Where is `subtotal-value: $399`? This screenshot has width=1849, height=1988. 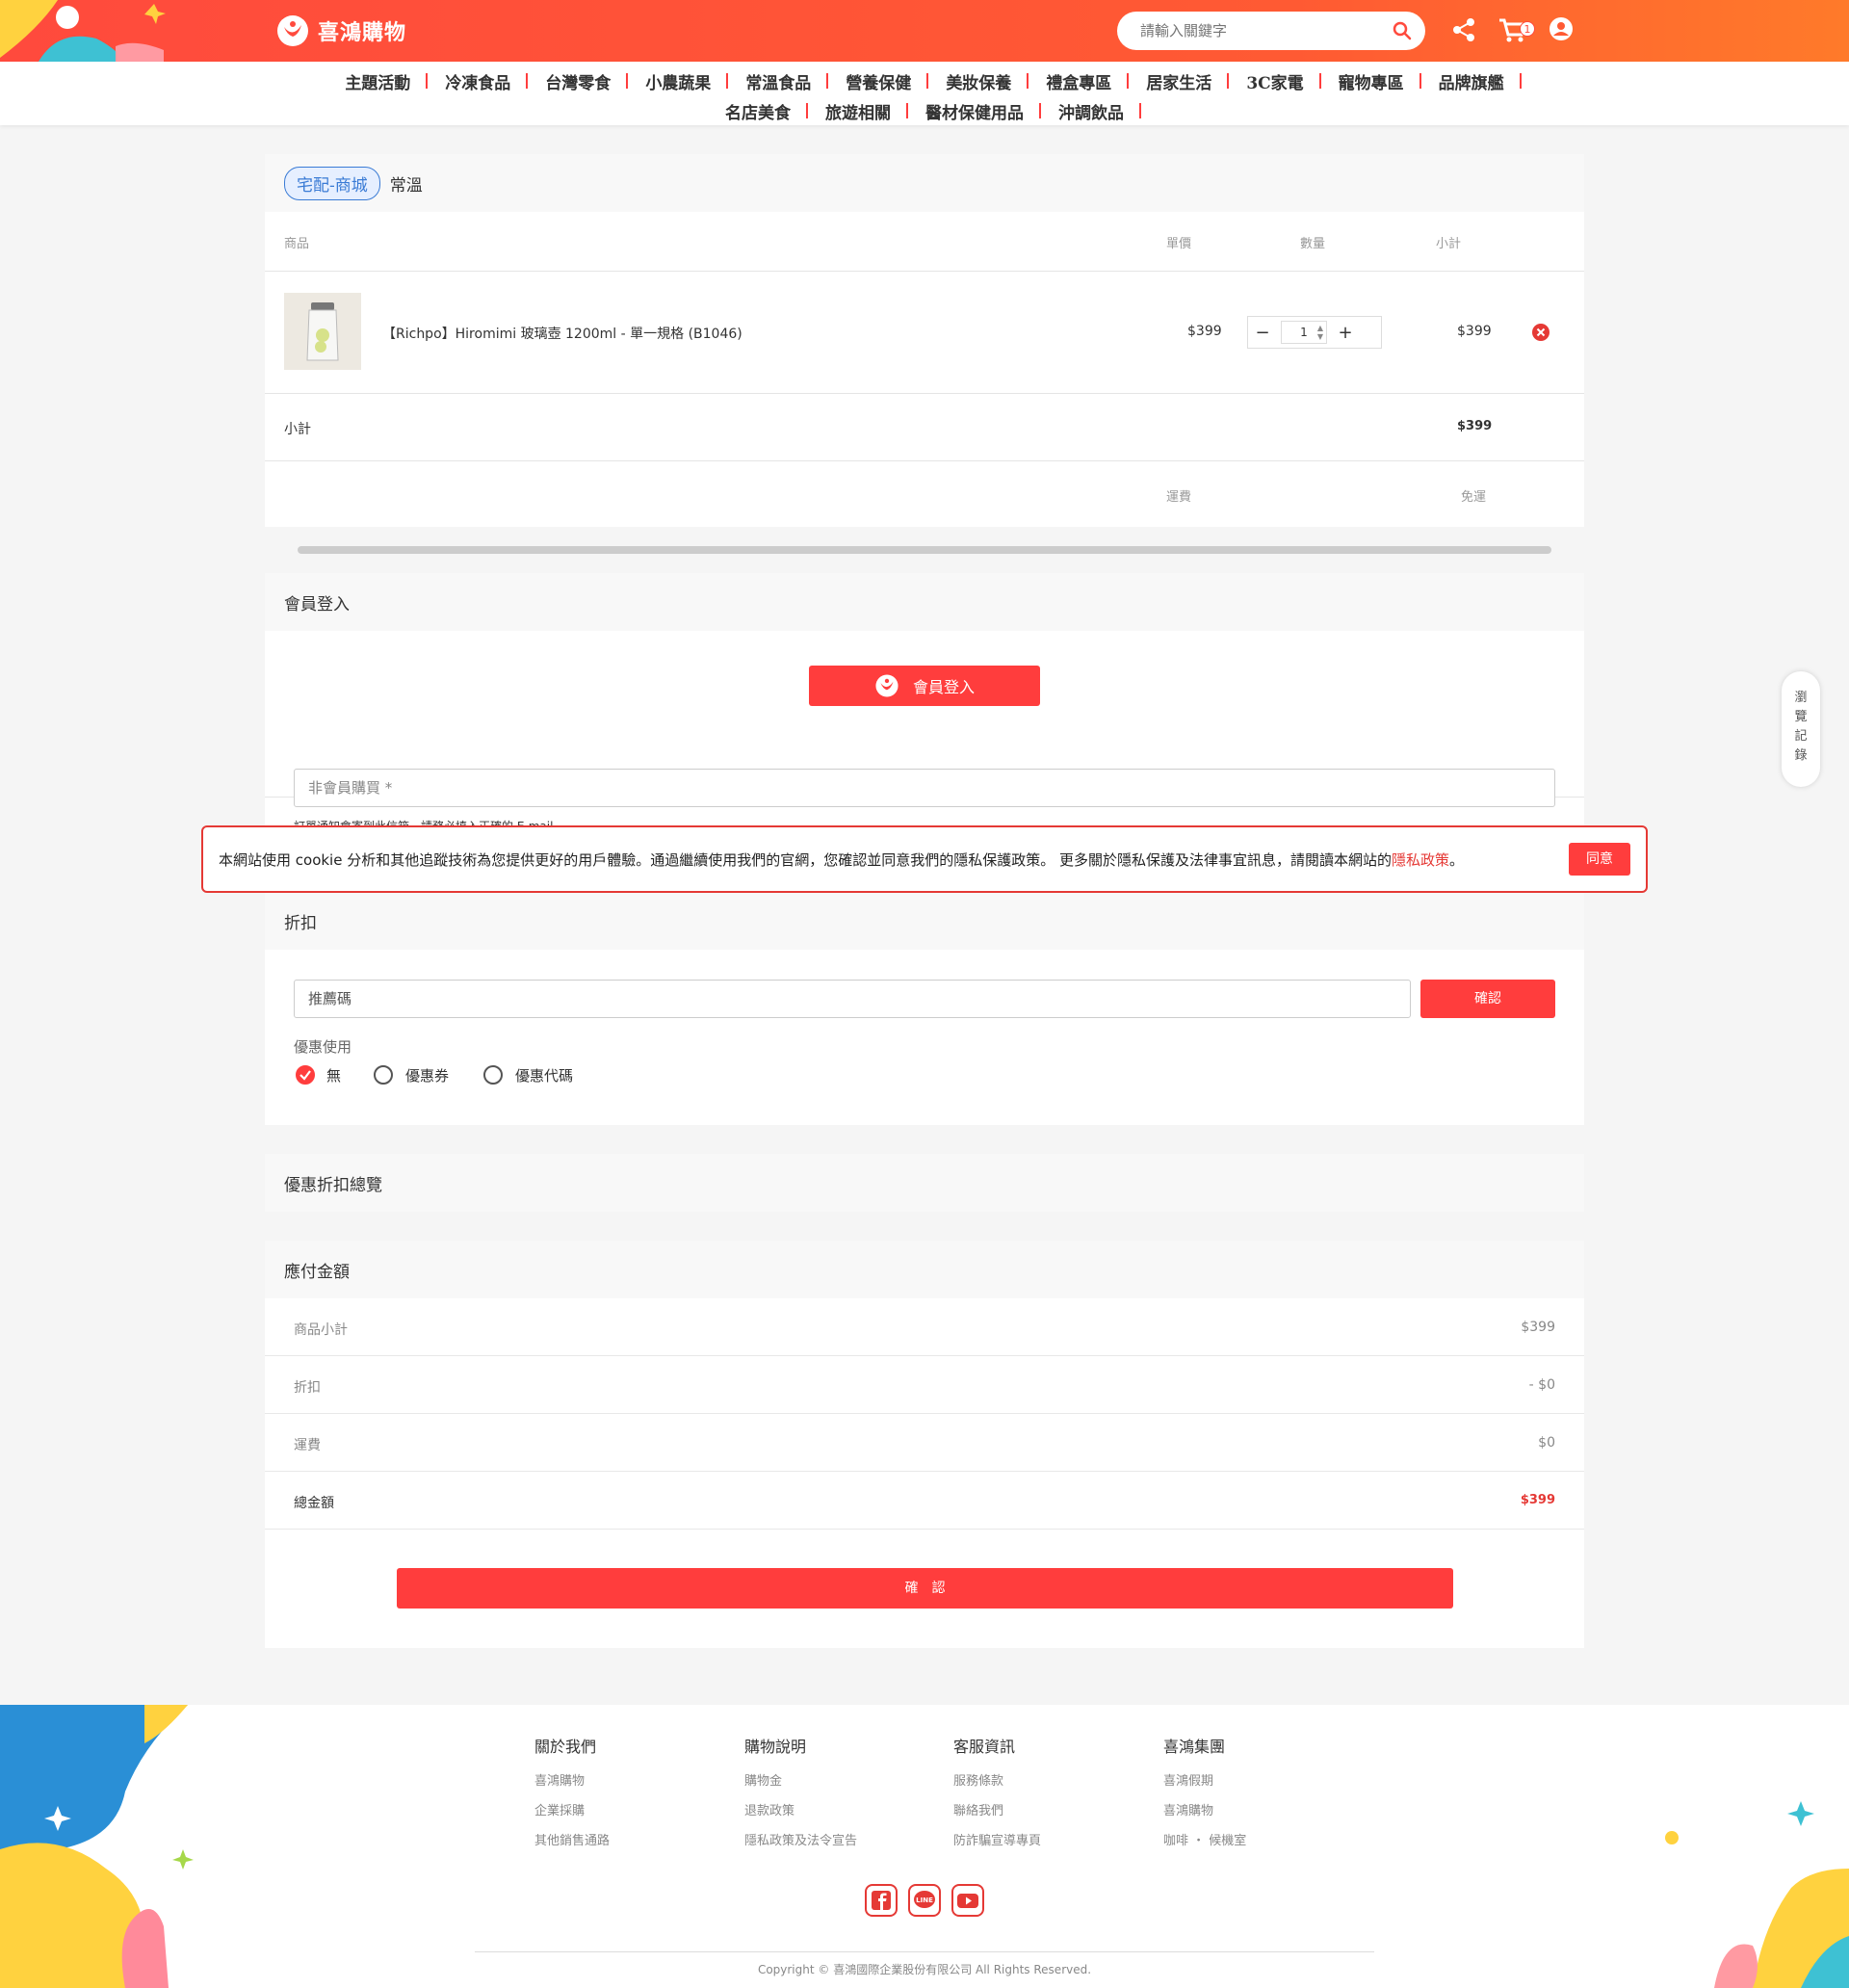 subtotal-value: $399 is located at coordinates (1475, 426).